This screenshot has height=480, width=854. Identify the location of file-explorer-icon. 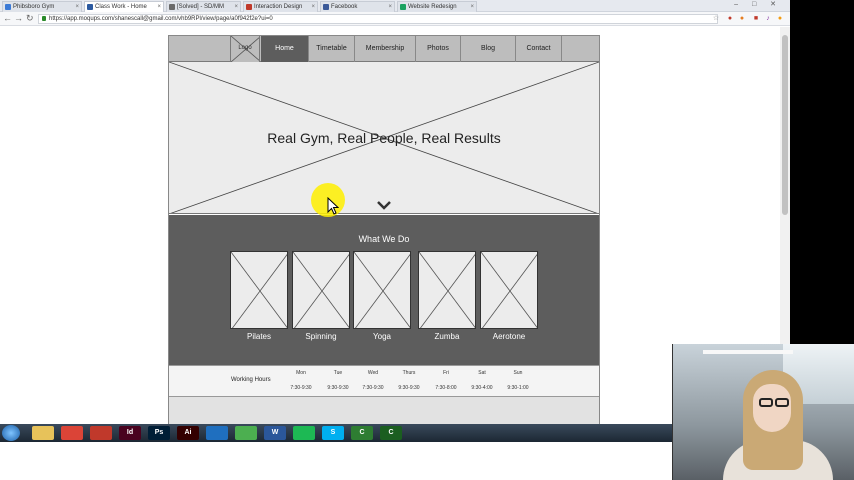
(43, 433).